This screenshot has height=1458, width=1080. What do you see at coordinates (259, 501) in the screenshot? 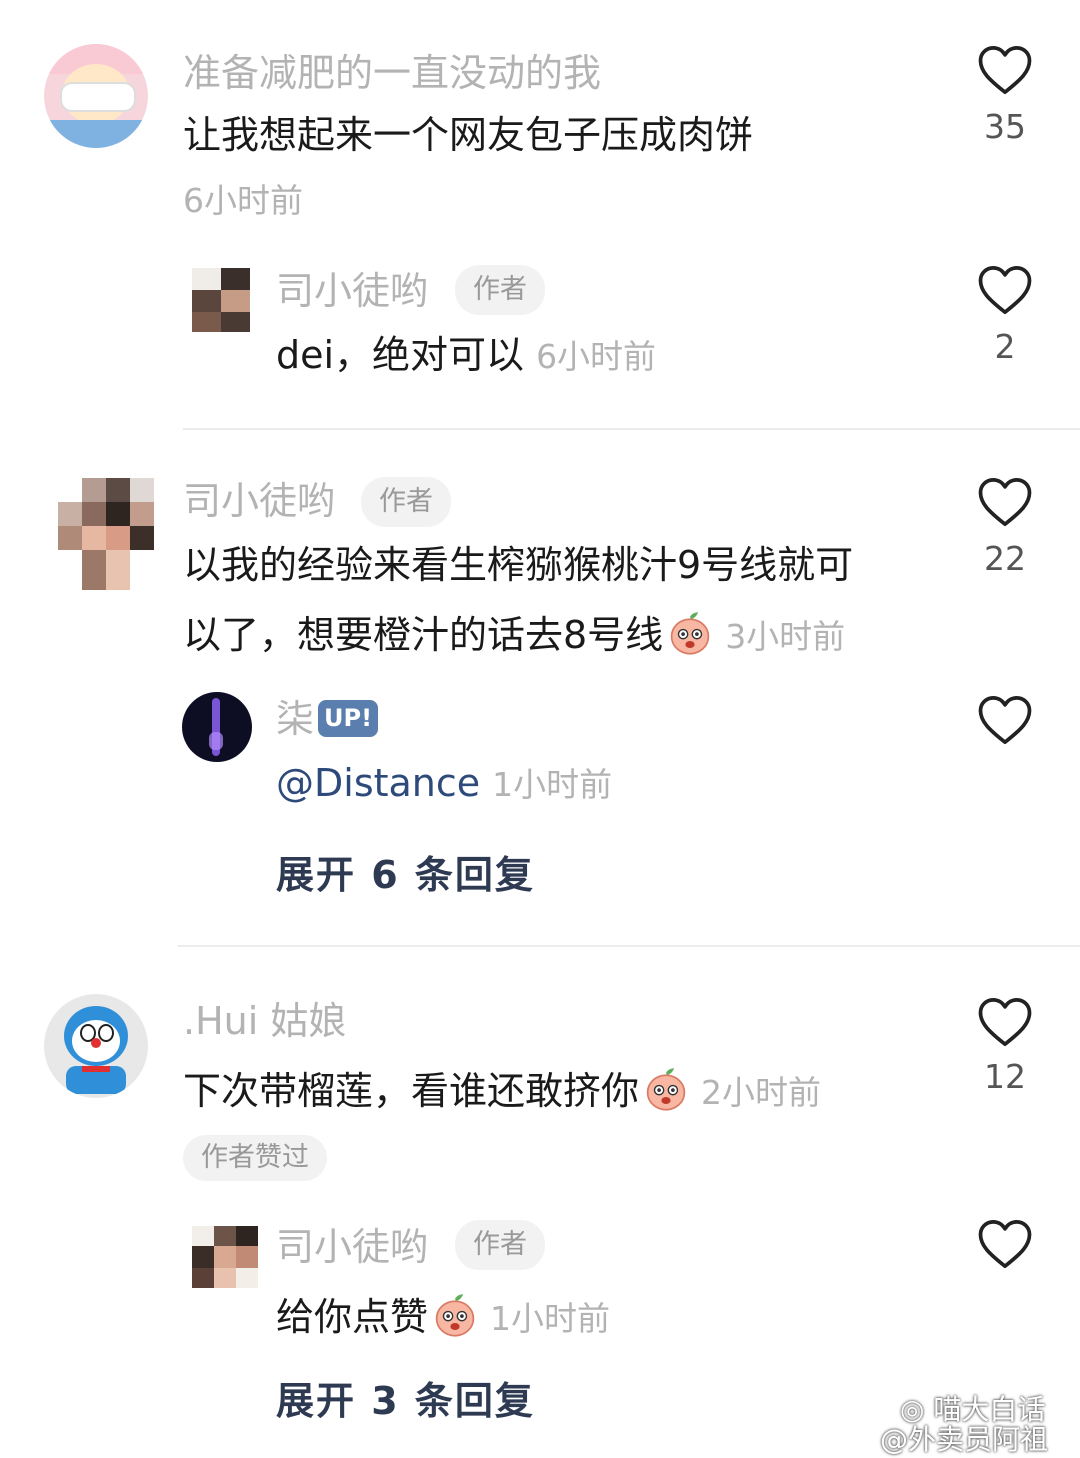
I see `comment-username: 司小徒哟` at bounding box center [259, 501].